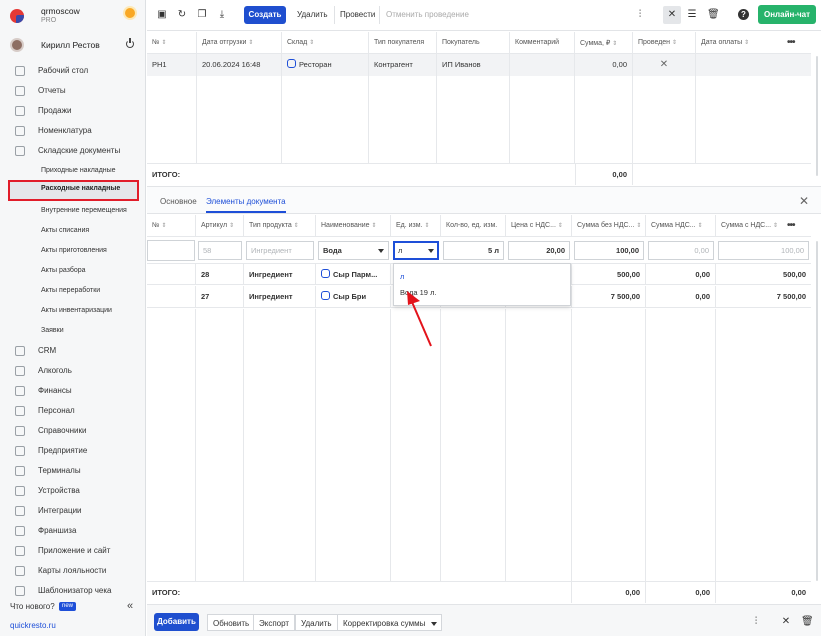 The image size is (821, 636). I want to click on site-link: quickresto.ru, so click(33, 625).